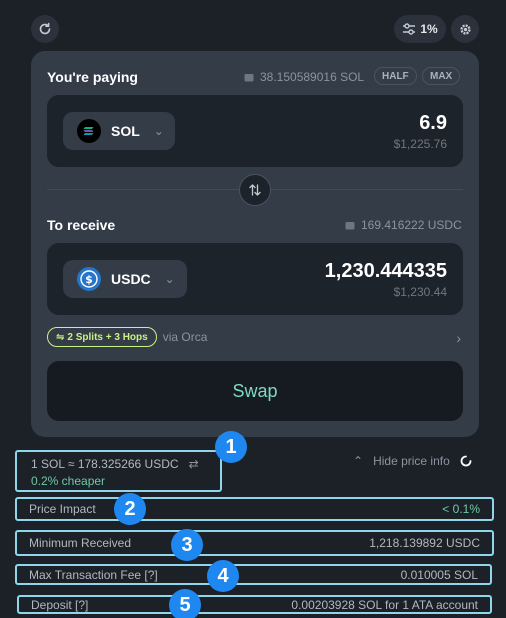  Describe the element at coordinates (62, 509) in the screenshot. I see `price-impact-label: Price Impact` at that location.